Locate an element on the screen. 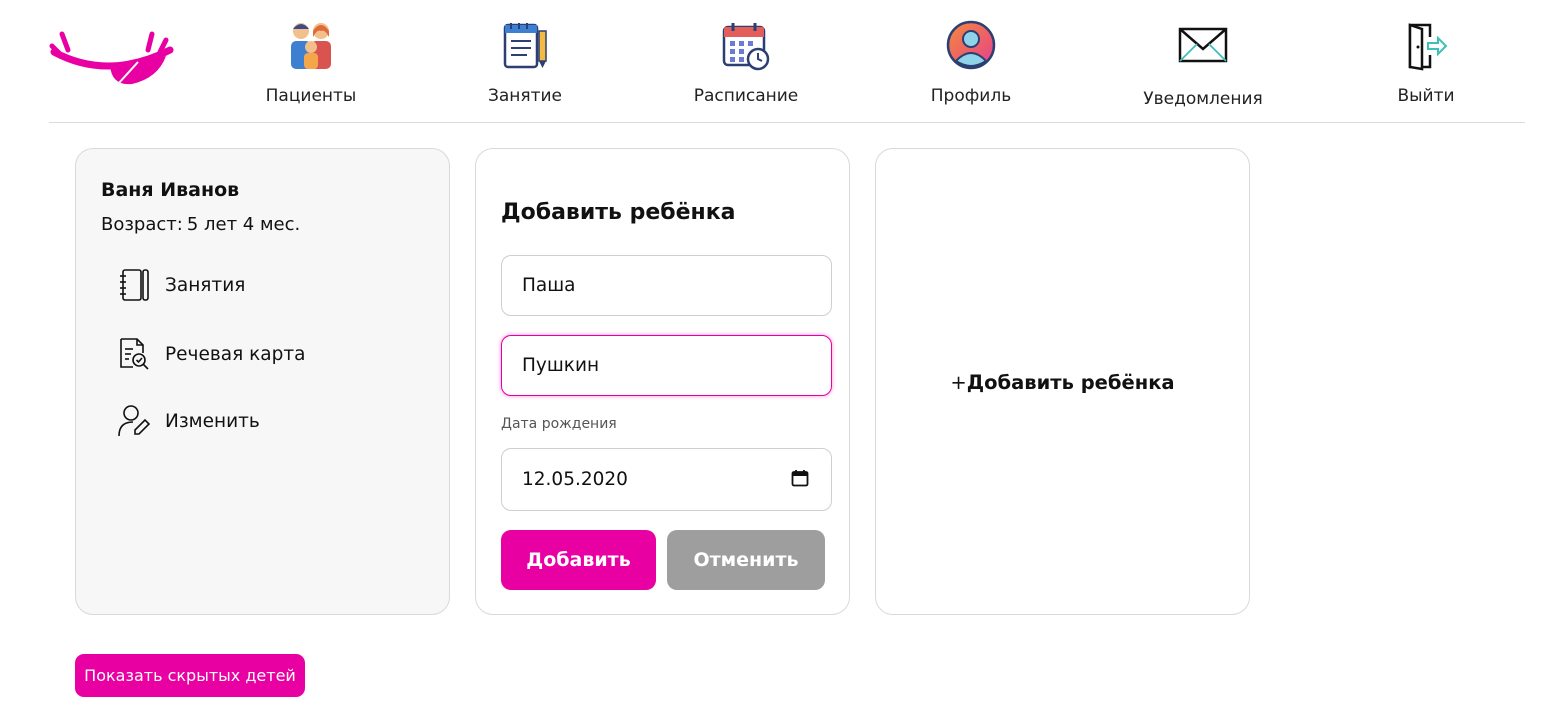  nav-label: Профиль is located at coordinates (971, 96).